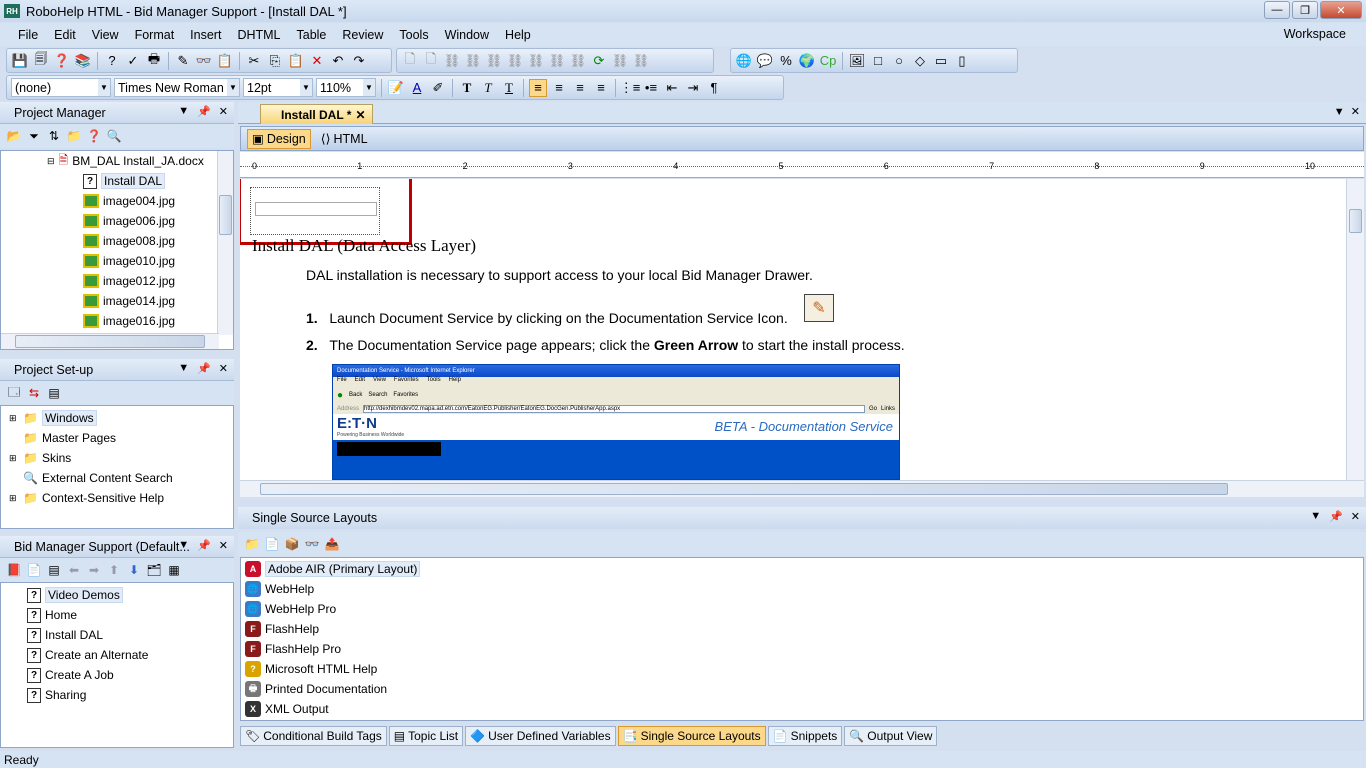 The width and height of the screenshot is (1366, 768). I want to click on horizontal-scrollbar, so click(110, 341).